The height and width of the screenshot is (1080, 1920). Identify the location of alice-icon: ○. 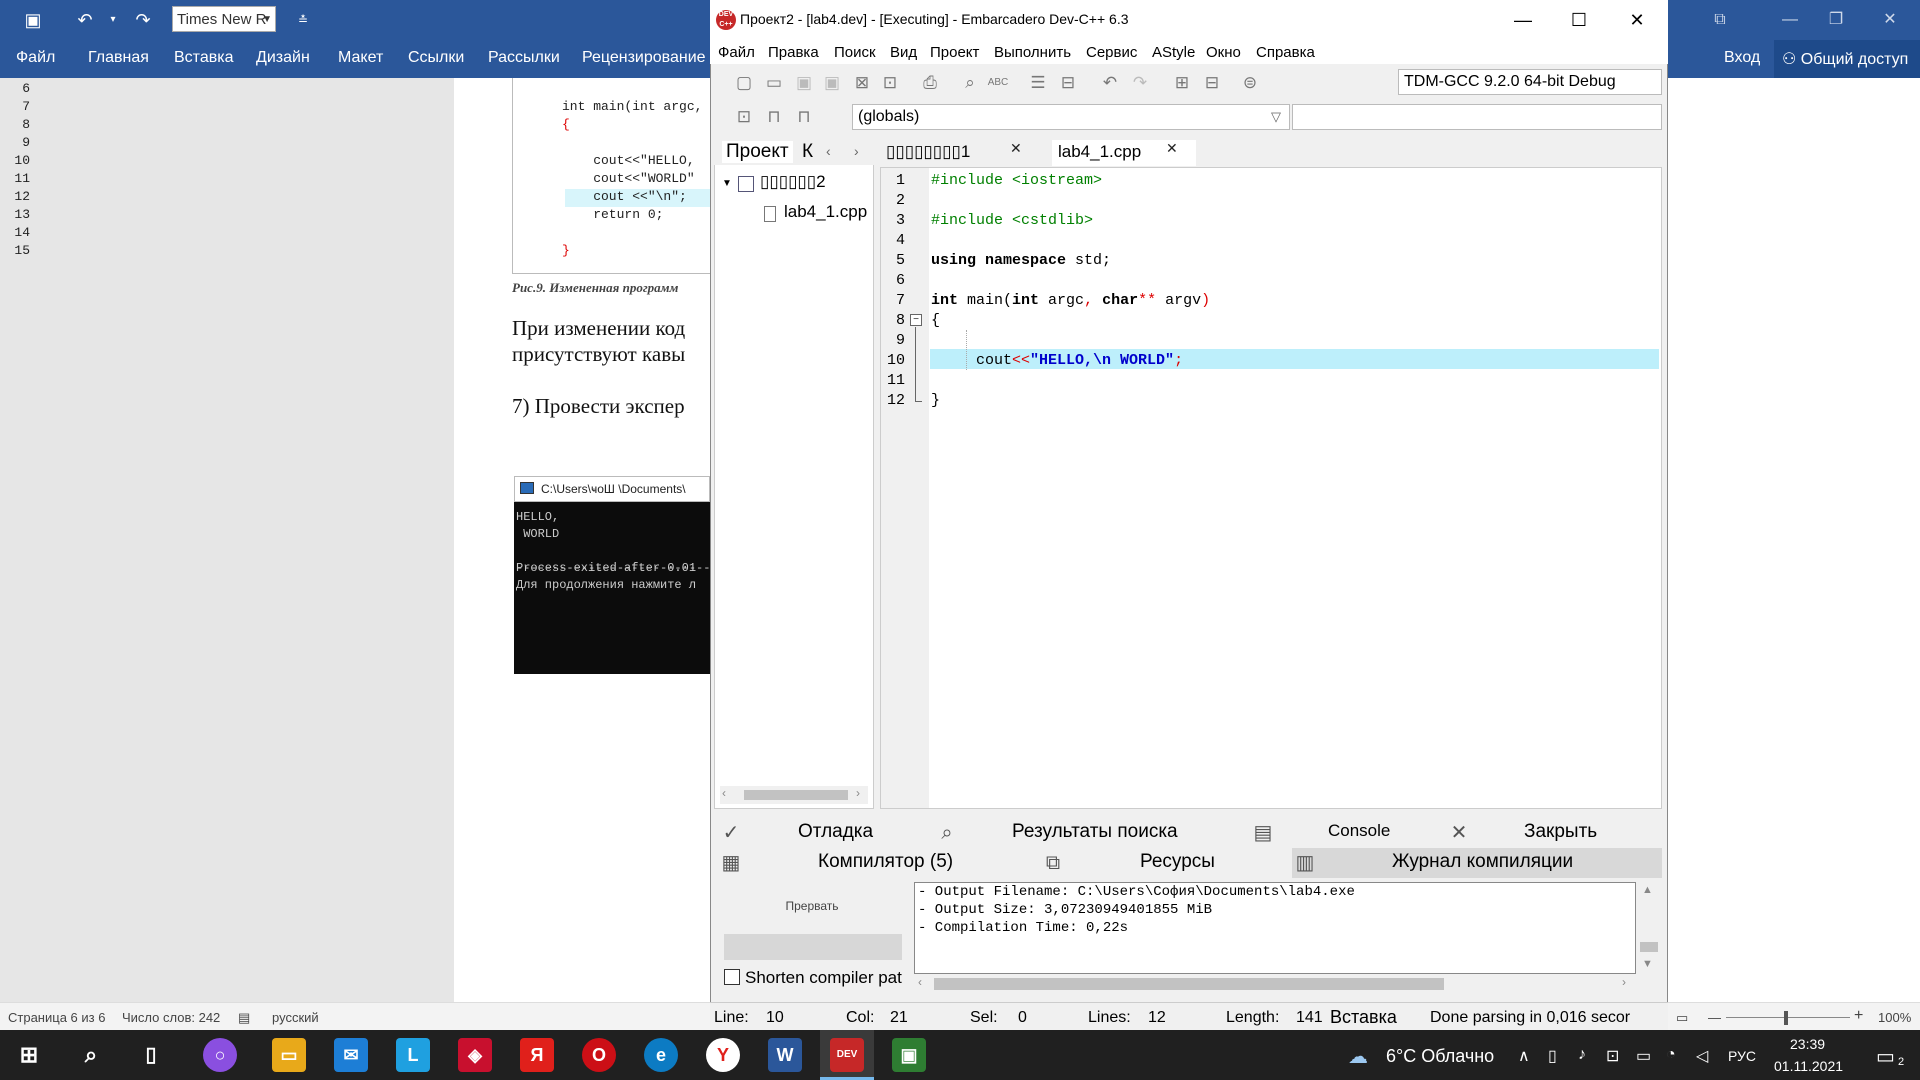
(220, 1055).